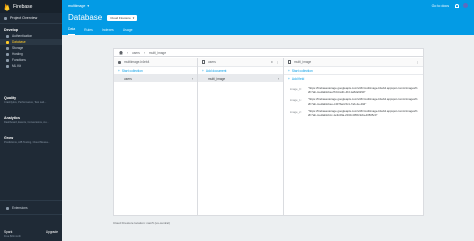  Describe the element at coordinates (155, 78) in the screenshot. I see `list-item: users ›` at that location.